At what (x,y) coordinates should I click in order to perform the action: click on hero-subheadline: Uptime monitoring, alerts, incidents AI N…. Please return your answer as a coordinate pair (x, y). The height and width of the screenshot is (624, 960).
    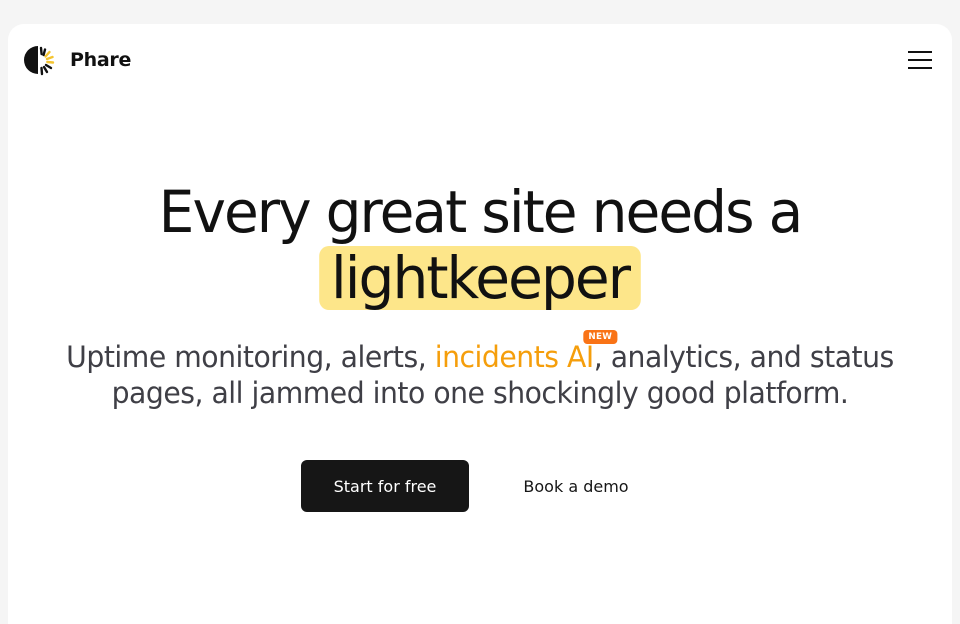
    Looking at the image, I should click on (480, 370).